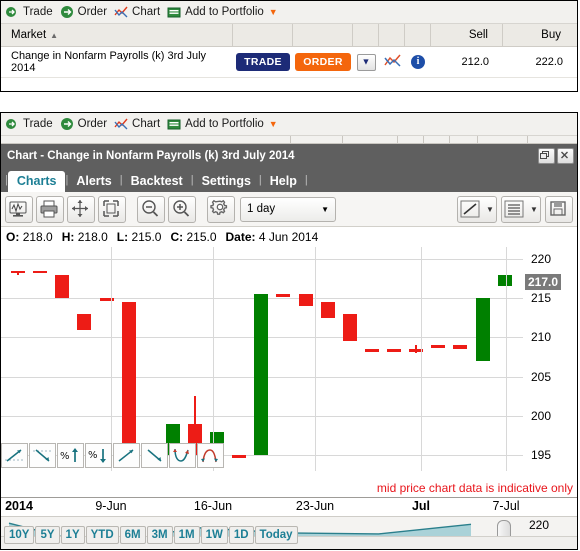 Image resolution: width=580 pixels, height=551 pixels. I want to click on line-style-split-button: ▼, so click(477, 209).